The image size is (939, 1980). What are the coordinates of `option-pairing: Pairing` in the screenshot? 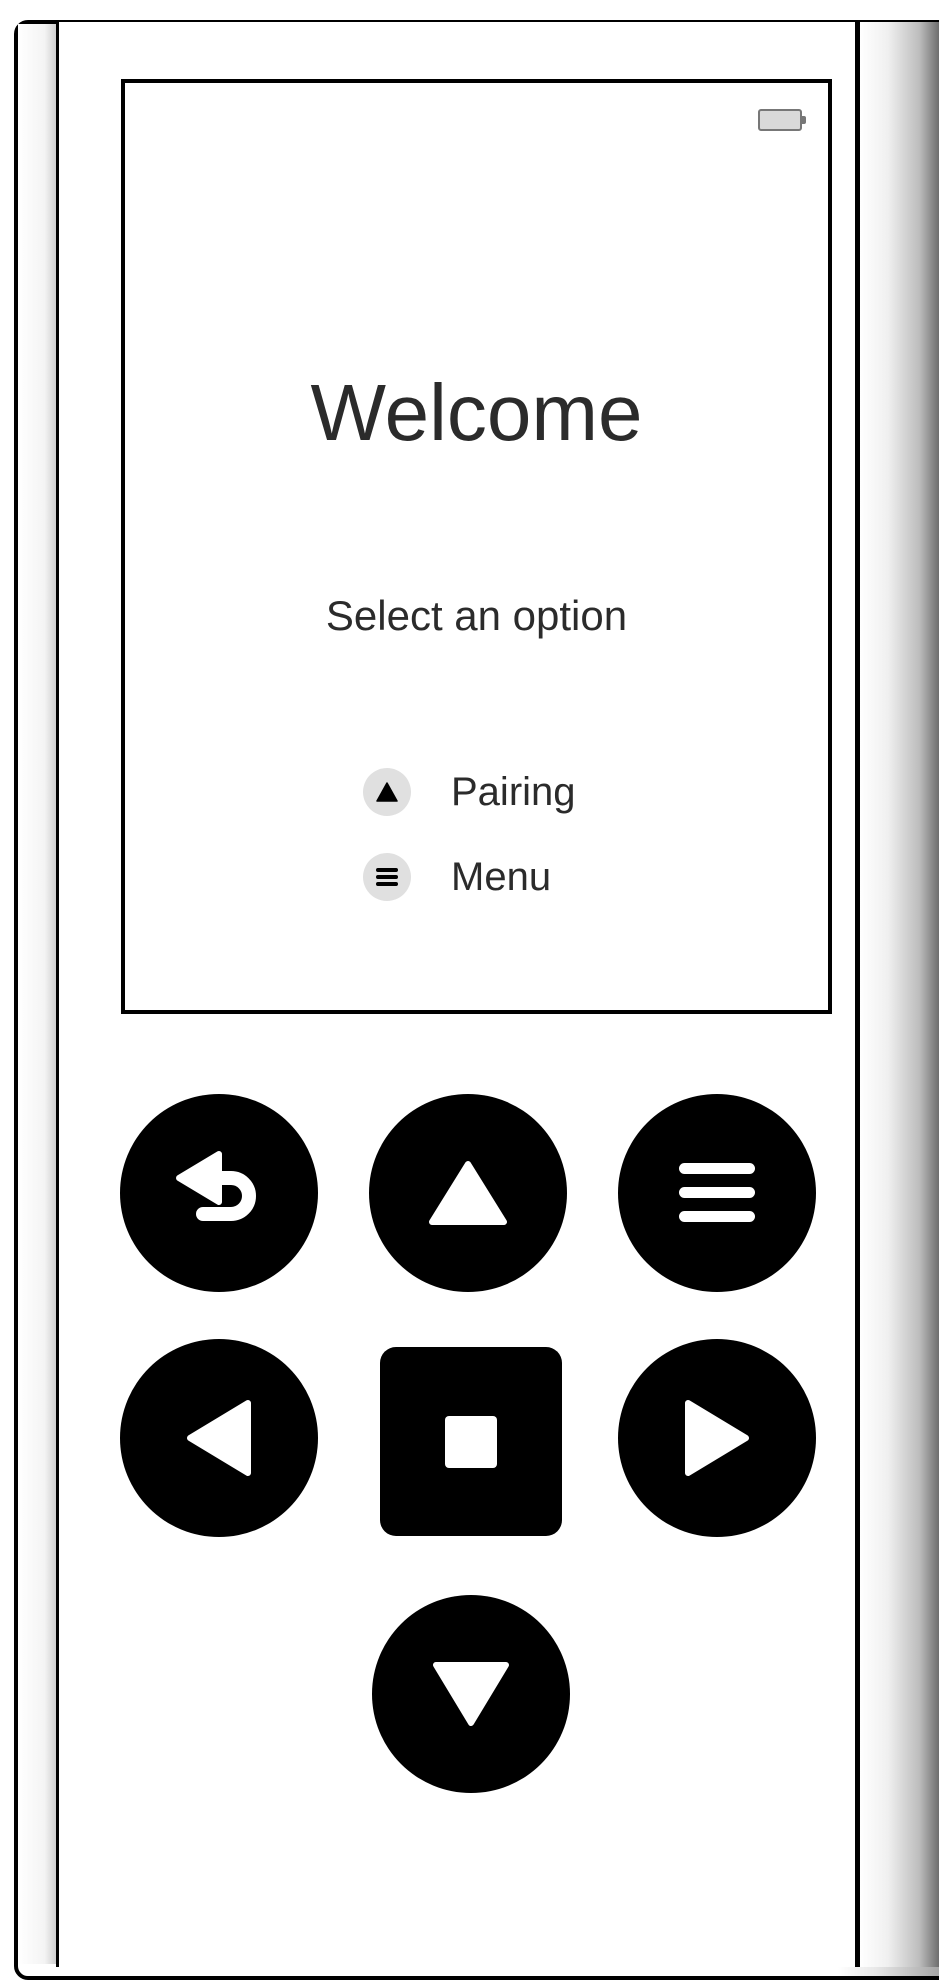 It's located at (469, 792).